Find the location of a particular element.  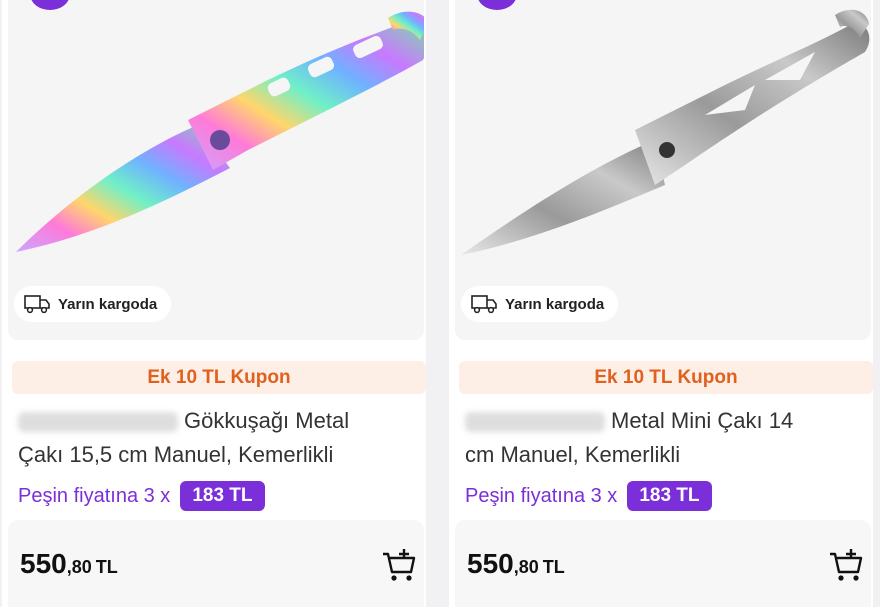

title-line2: cm Manuel, Kemerlikli is located at coordinates (573, 454).